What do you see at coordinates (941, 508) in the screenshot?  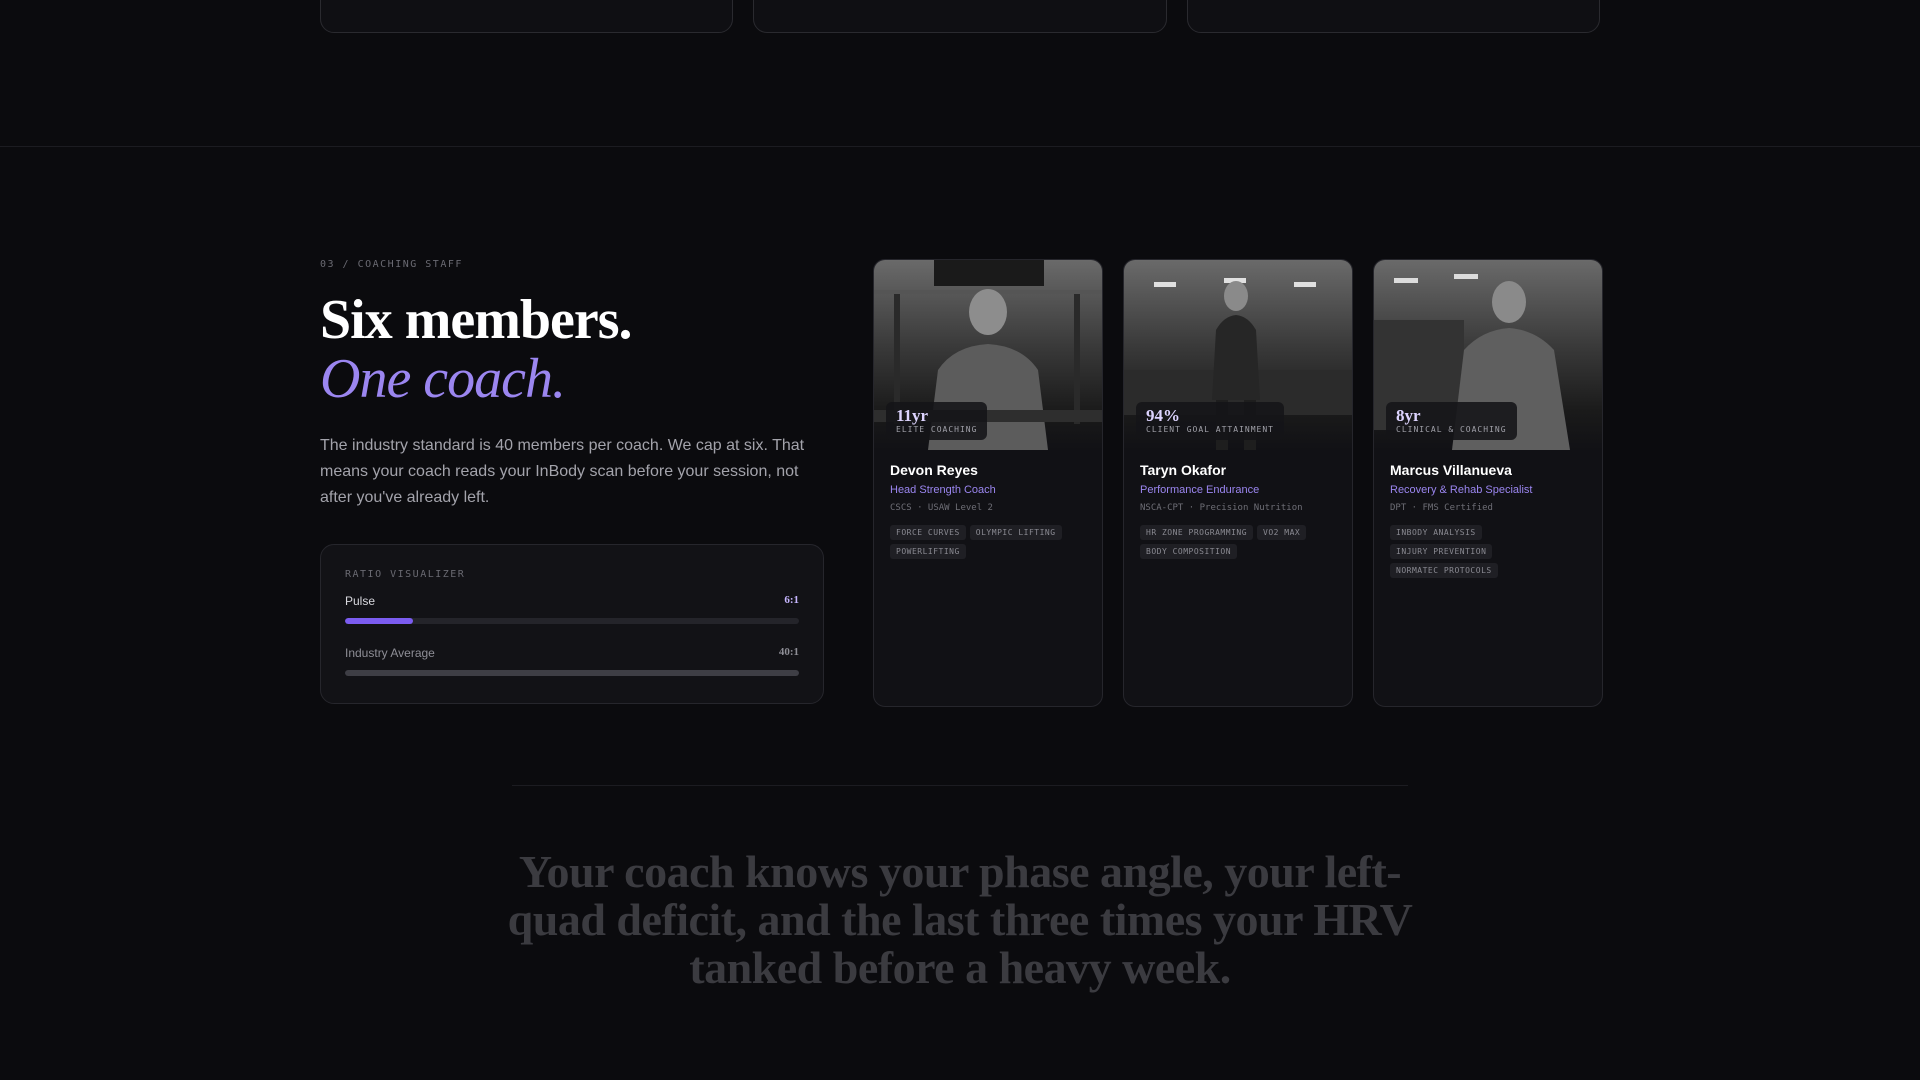 I see `coach-credentials: CSCS · USAW Level 2` at bounding box center [941, 508].